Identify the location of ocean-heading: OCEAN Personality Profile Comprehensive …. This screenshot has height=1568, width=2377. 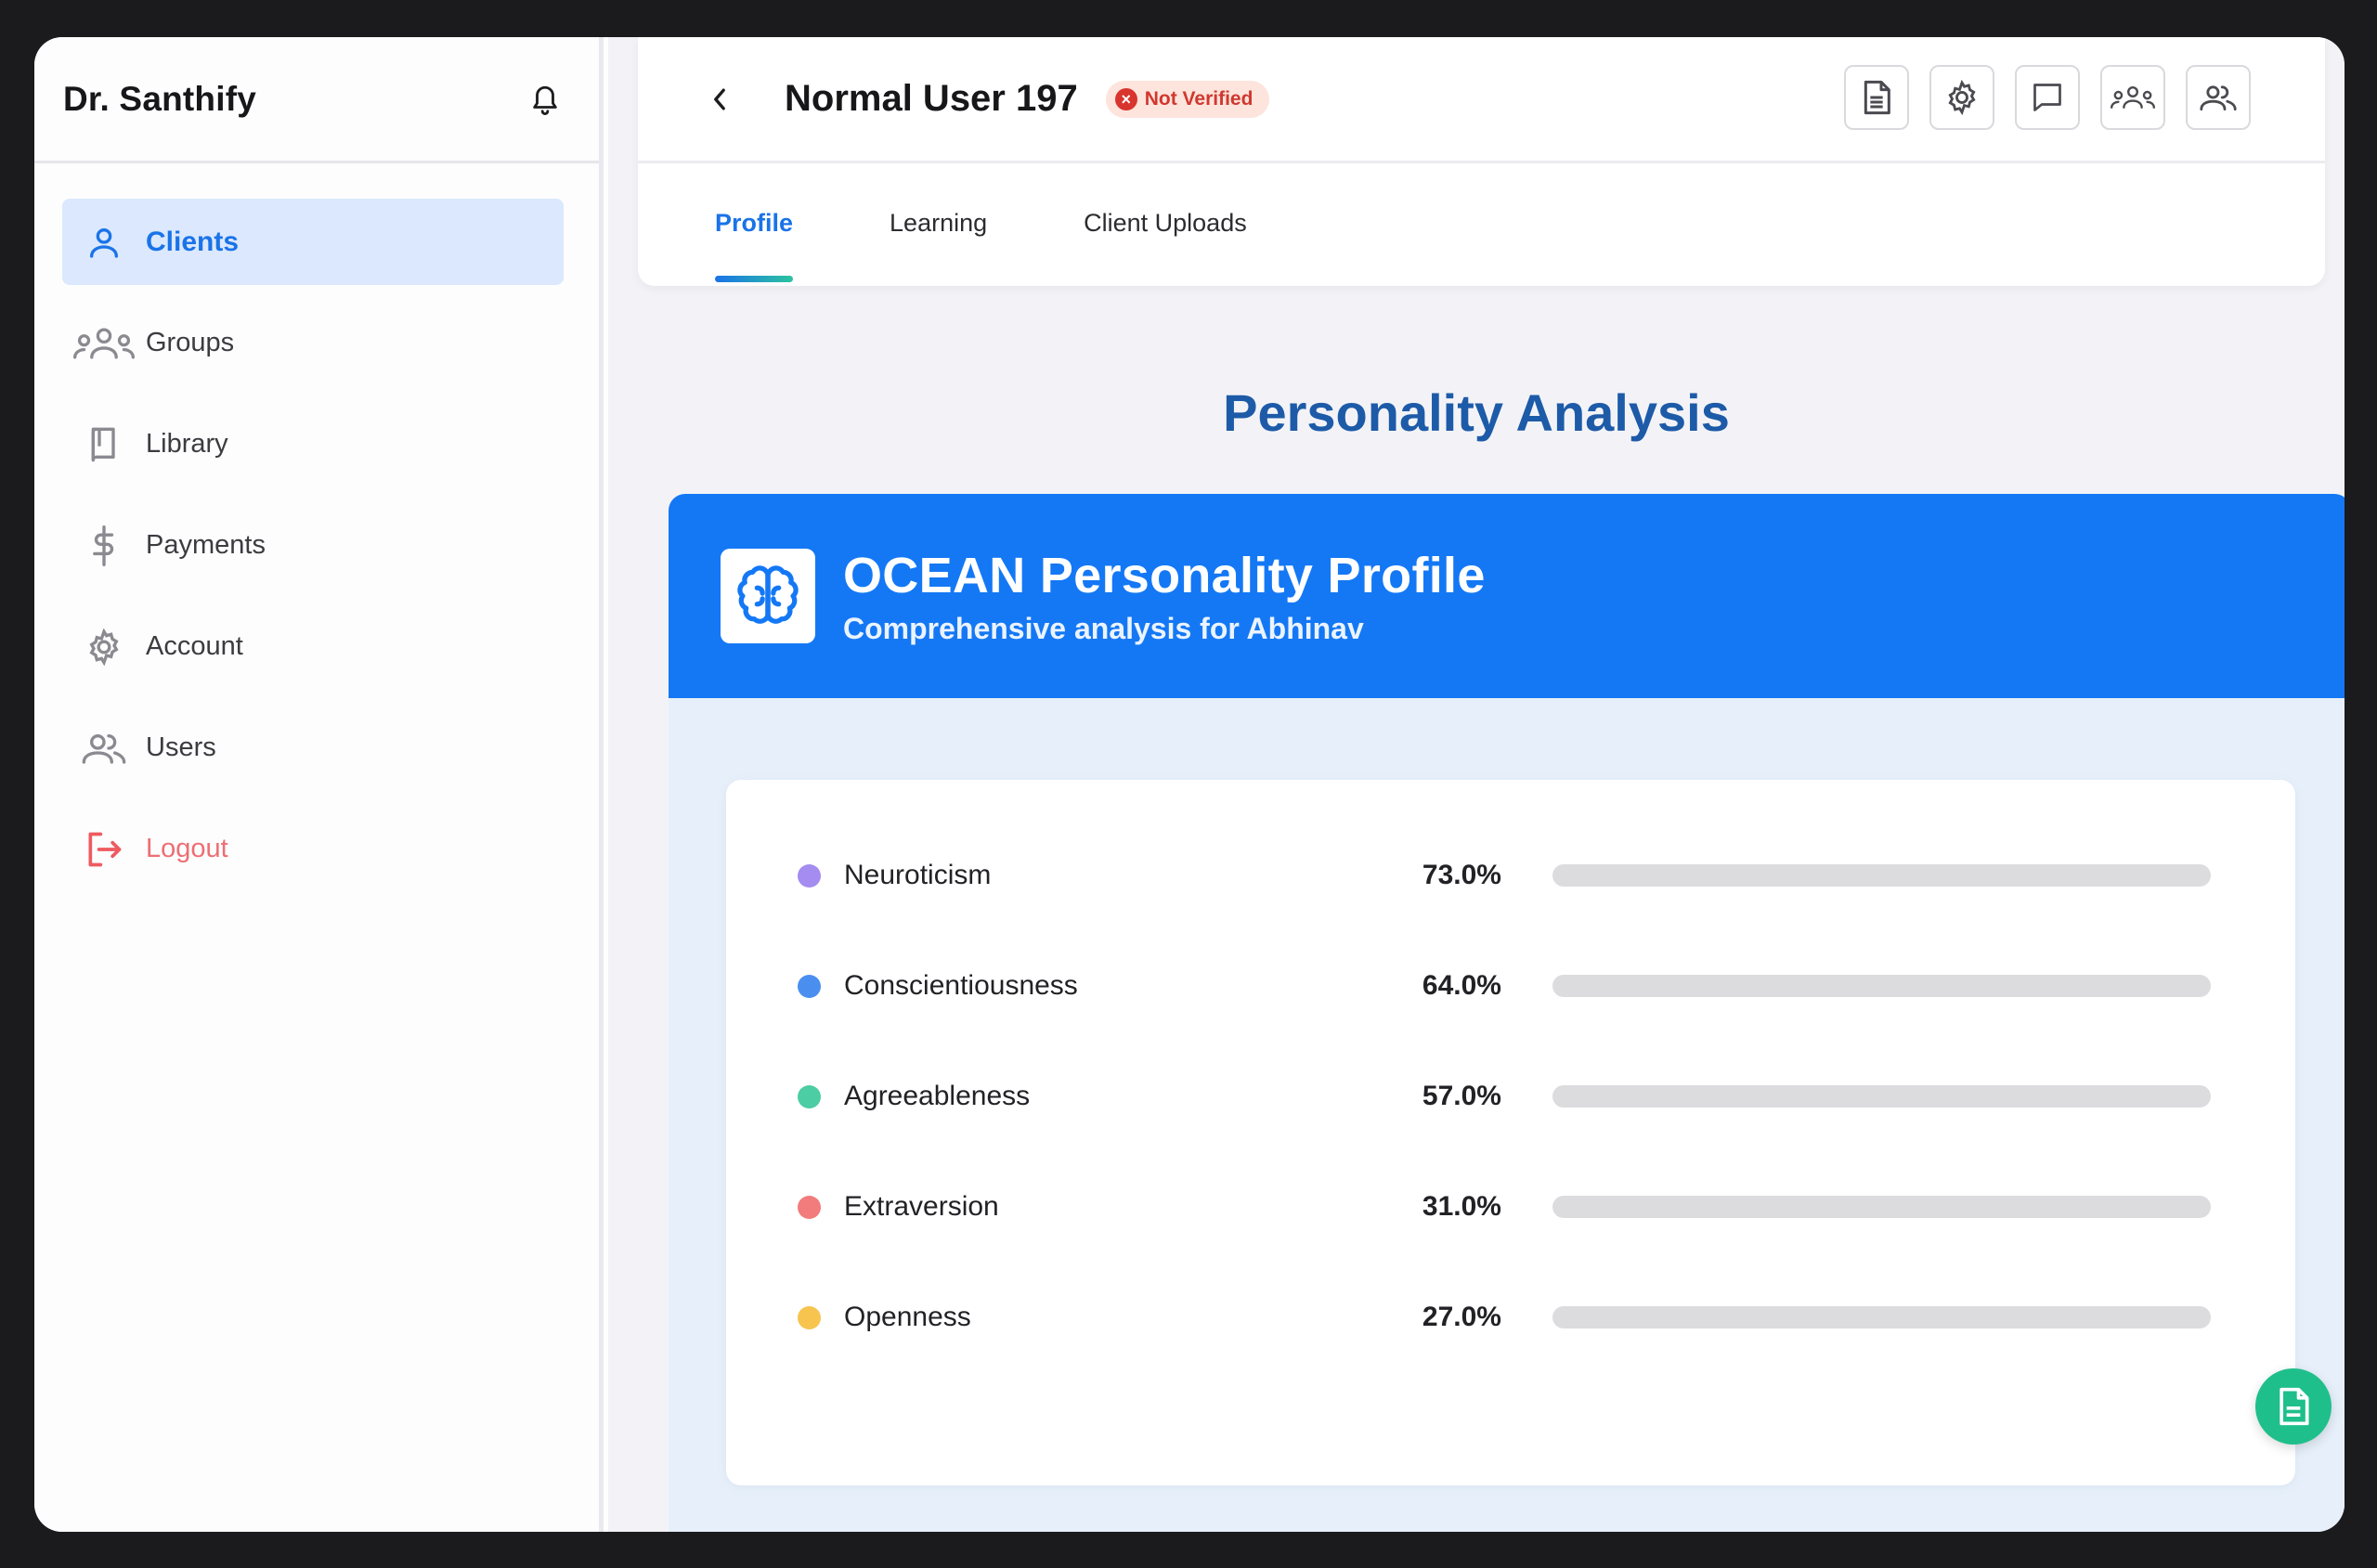
(1164, 597).